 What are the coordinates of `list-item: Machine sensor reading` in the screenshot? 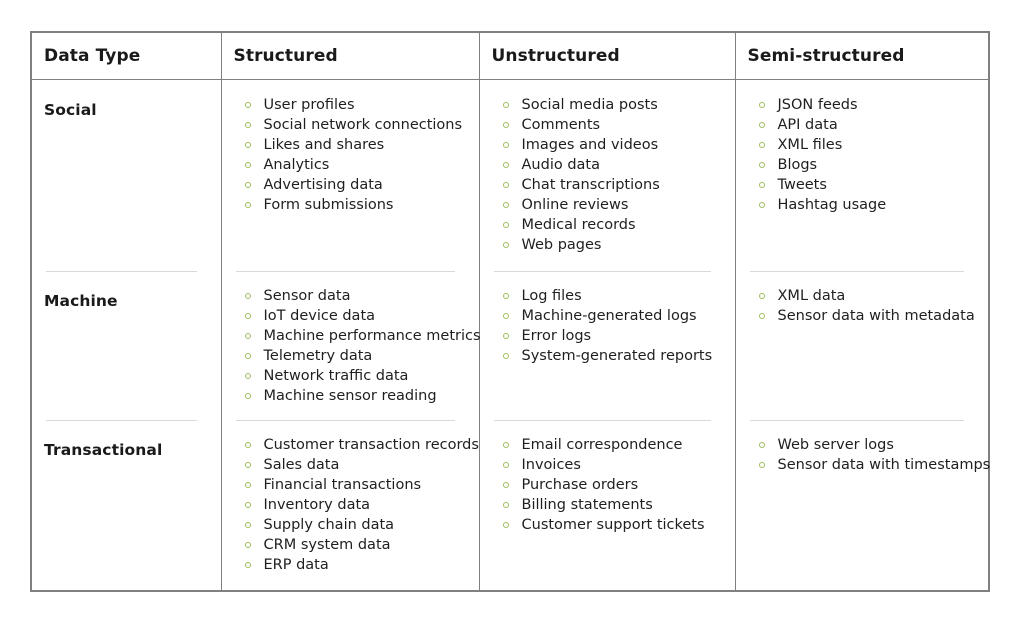 It's located at (349, 396).